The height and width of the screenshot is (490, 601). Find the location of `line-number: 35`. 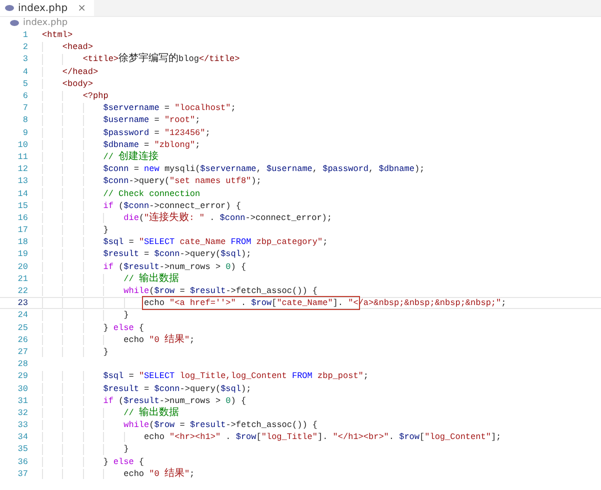

line-number: 35 is located at coordinates (22, 449).